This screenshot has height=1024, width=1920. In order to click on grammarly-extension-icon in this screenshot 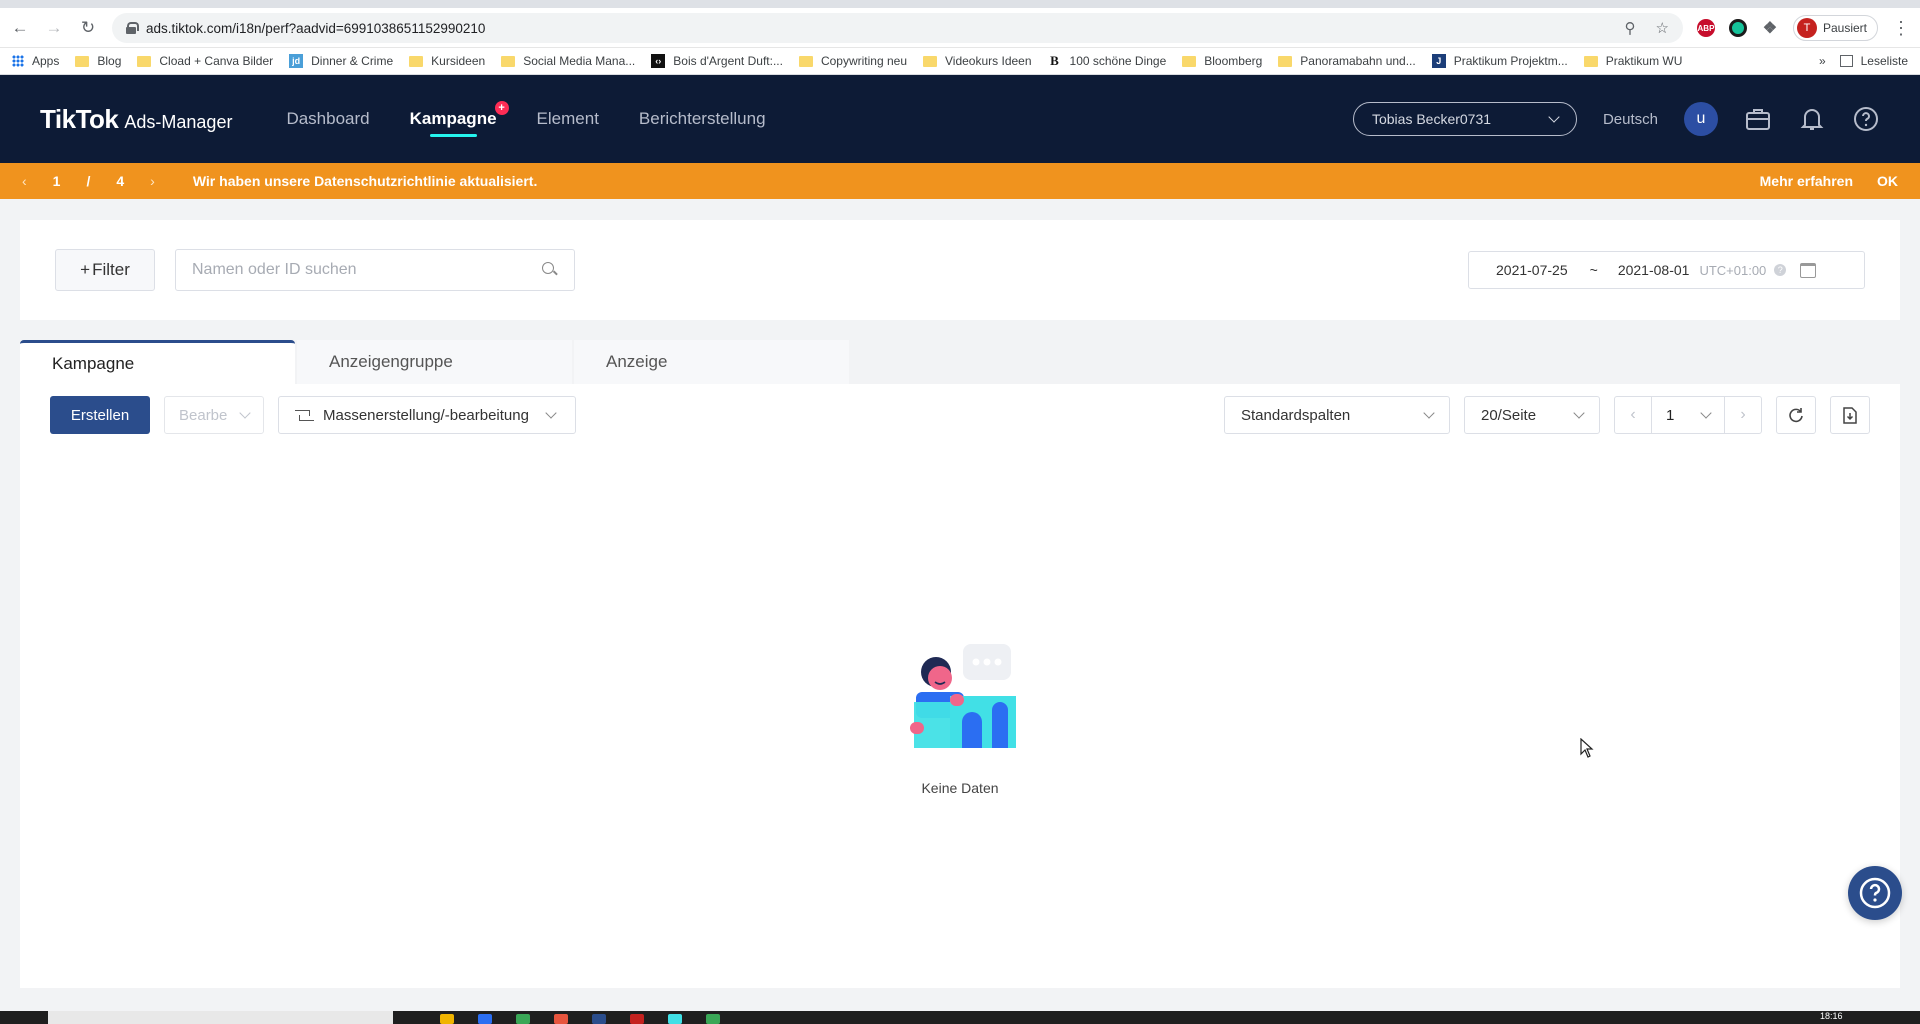, I will do `click(1737, 28)`.